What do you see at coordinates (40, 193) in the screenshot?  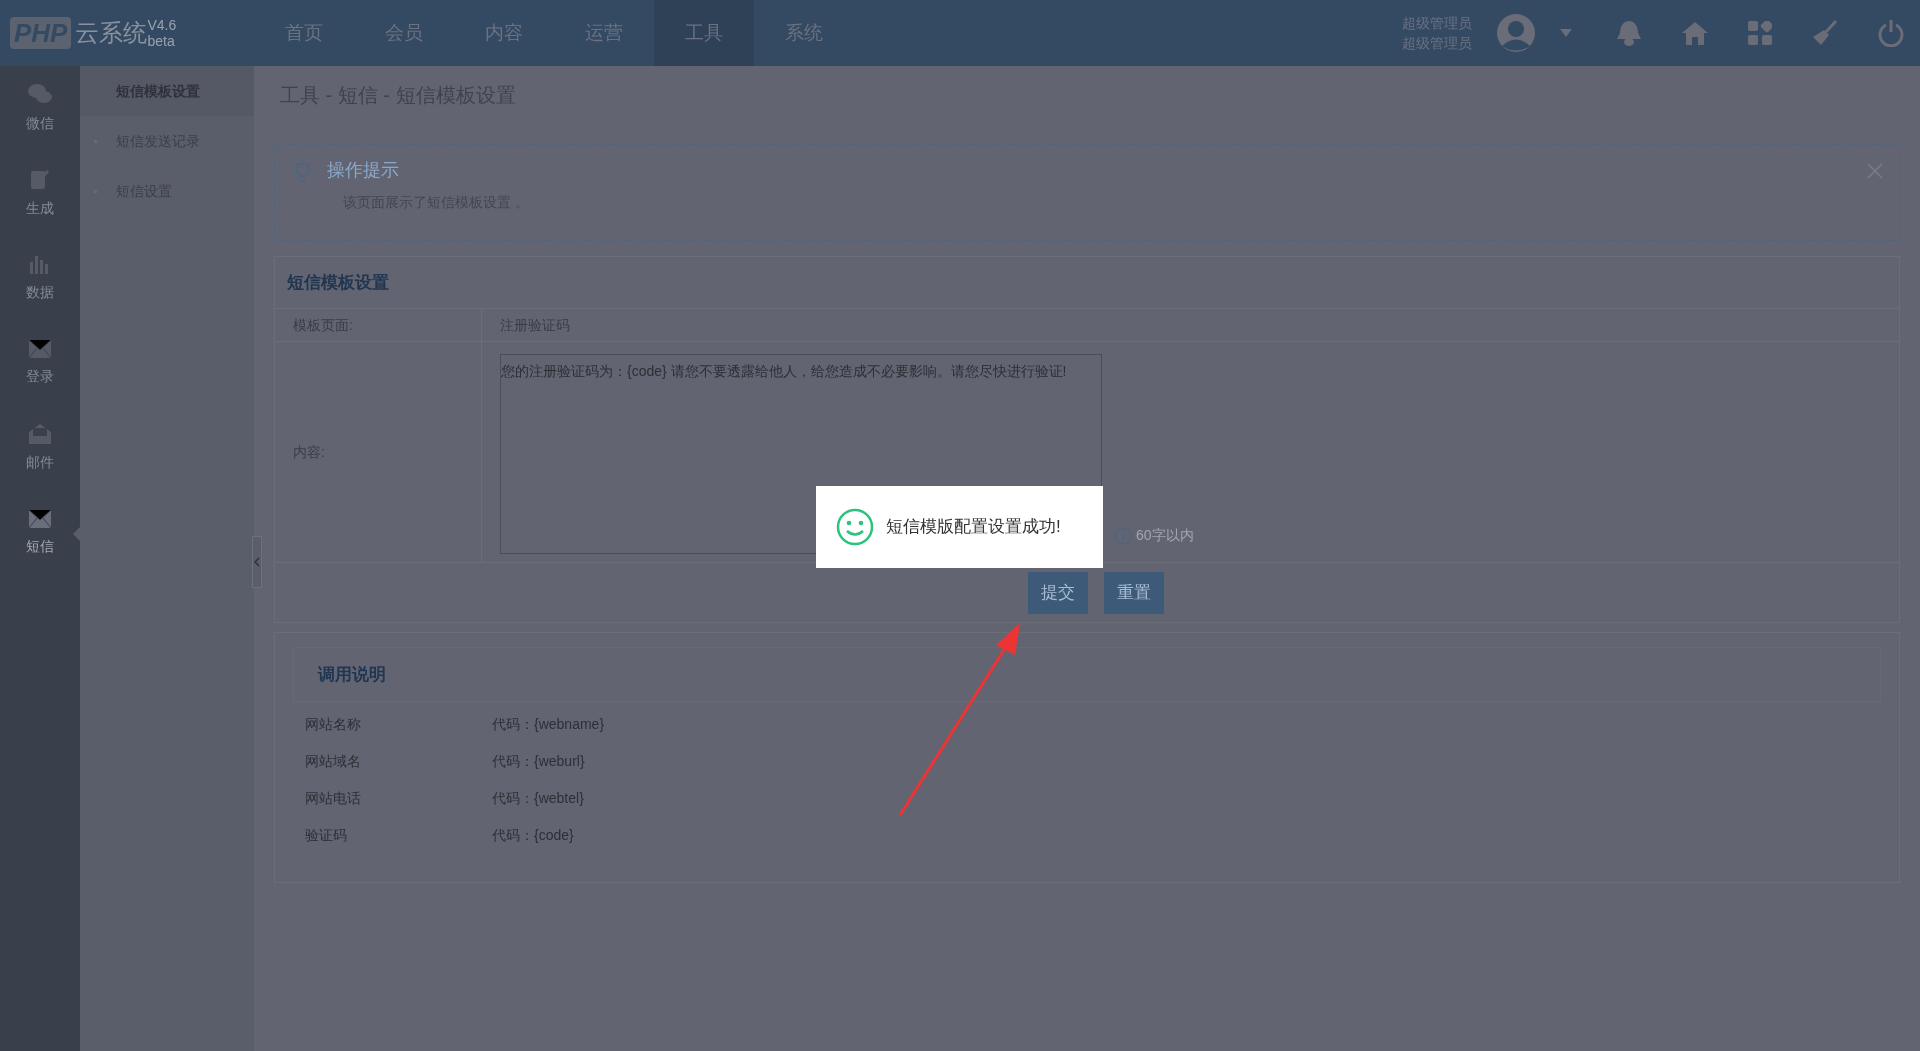 I see `sidebar-item: 生成` at bounding box center [40, 193].